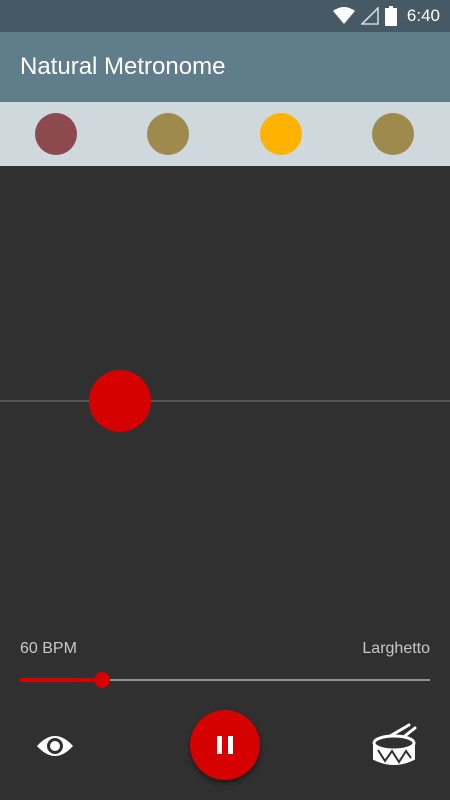 The image size is (450, 800). I want to click on tempo-slider, so click(225, 680).